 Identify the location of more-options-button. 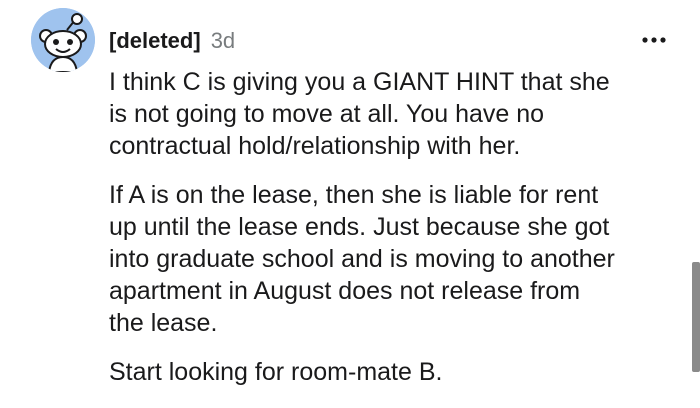
(654, 40).